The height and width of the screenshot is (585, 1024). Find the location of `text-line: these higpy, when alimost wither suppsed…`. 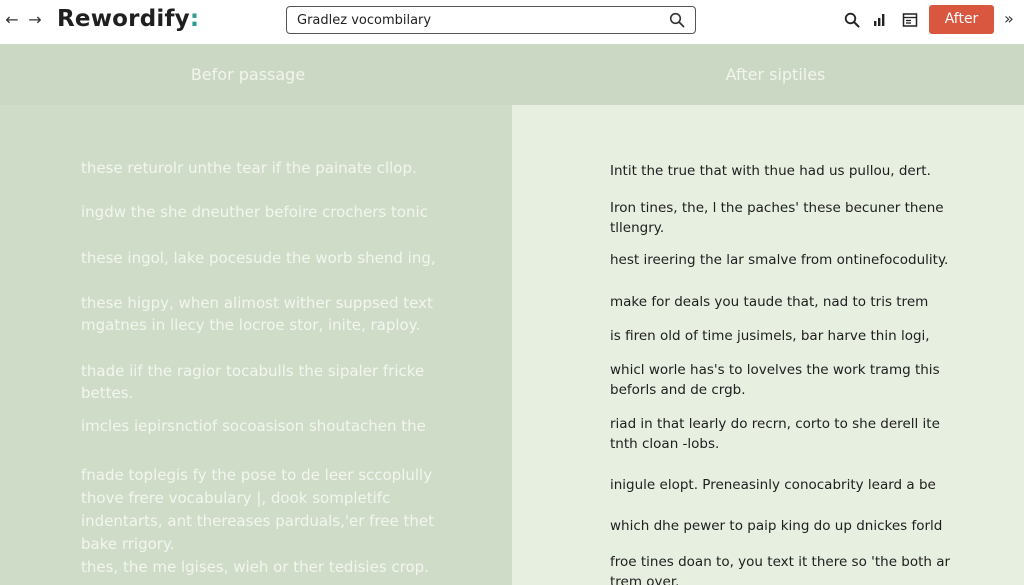

text-line: these higpy, when alimost wither suppsed… is located at coordinates (257, 303).